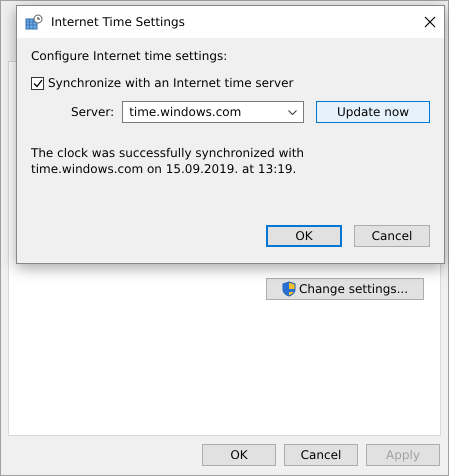  What do you see at coordinates (213, 112) in the screenshot?
I see `server-dropdown: time.windows.com` at bounding box center [213, 112].